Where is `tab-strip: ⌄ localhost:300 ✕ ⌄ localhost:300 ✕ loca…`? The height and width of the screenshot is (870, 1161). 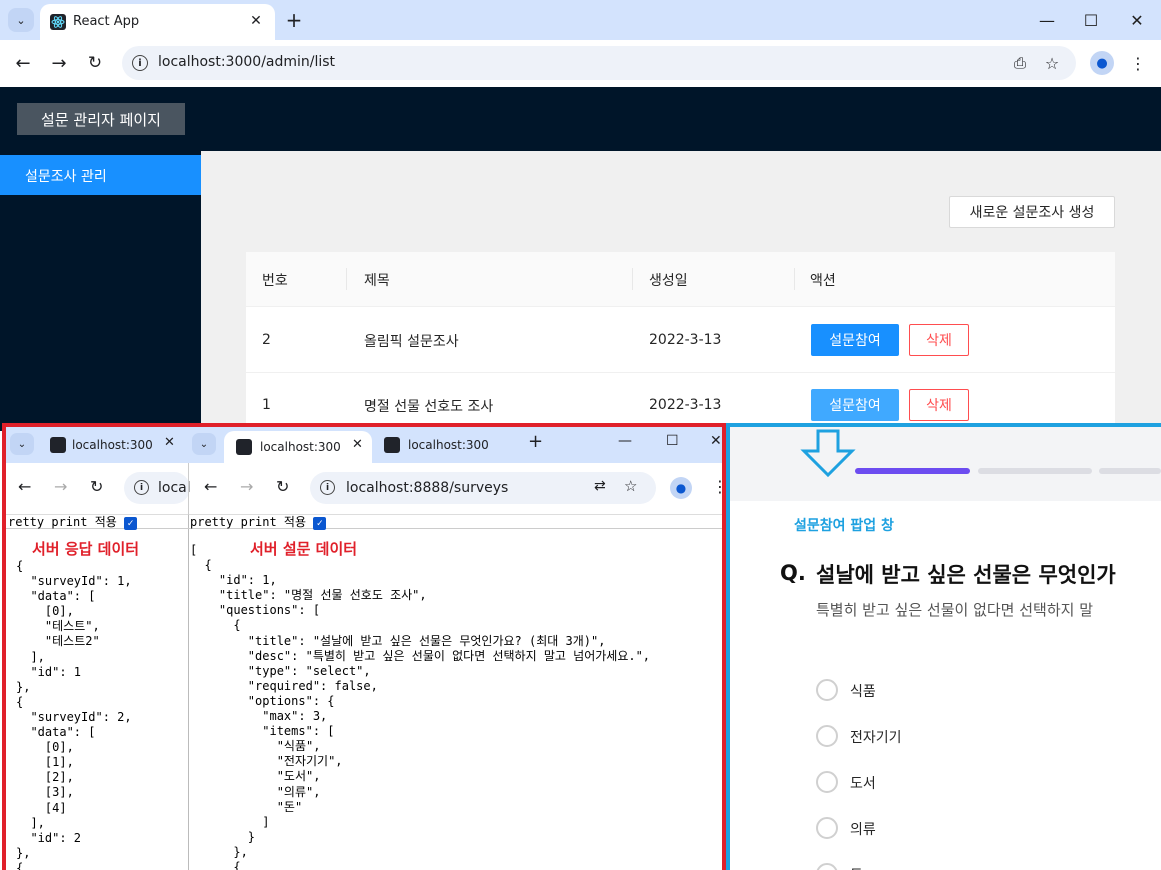 tab-strip: ⌄ localhost:300 ✕ ⌄ localhost:300 ✕ loca… is located at coordinates (364, 445).